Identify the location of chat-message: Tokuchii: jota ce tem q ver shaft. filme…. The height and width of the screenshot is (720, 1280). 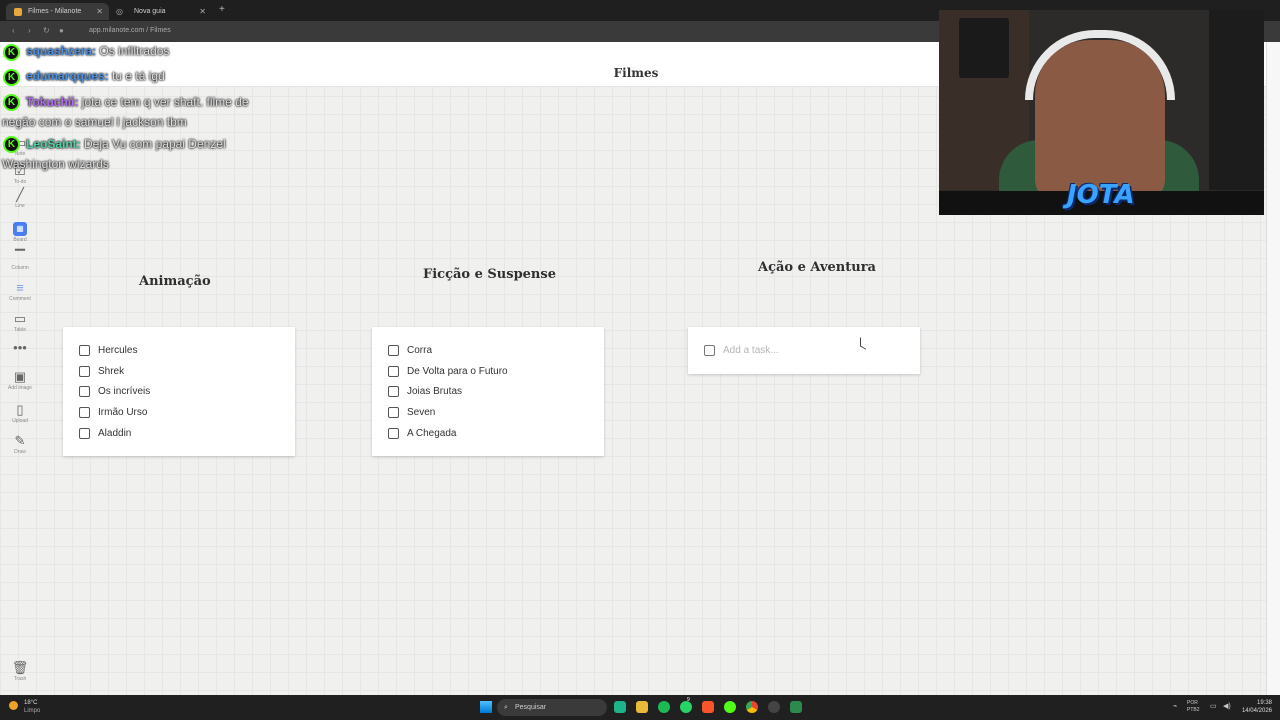
(137, 102).